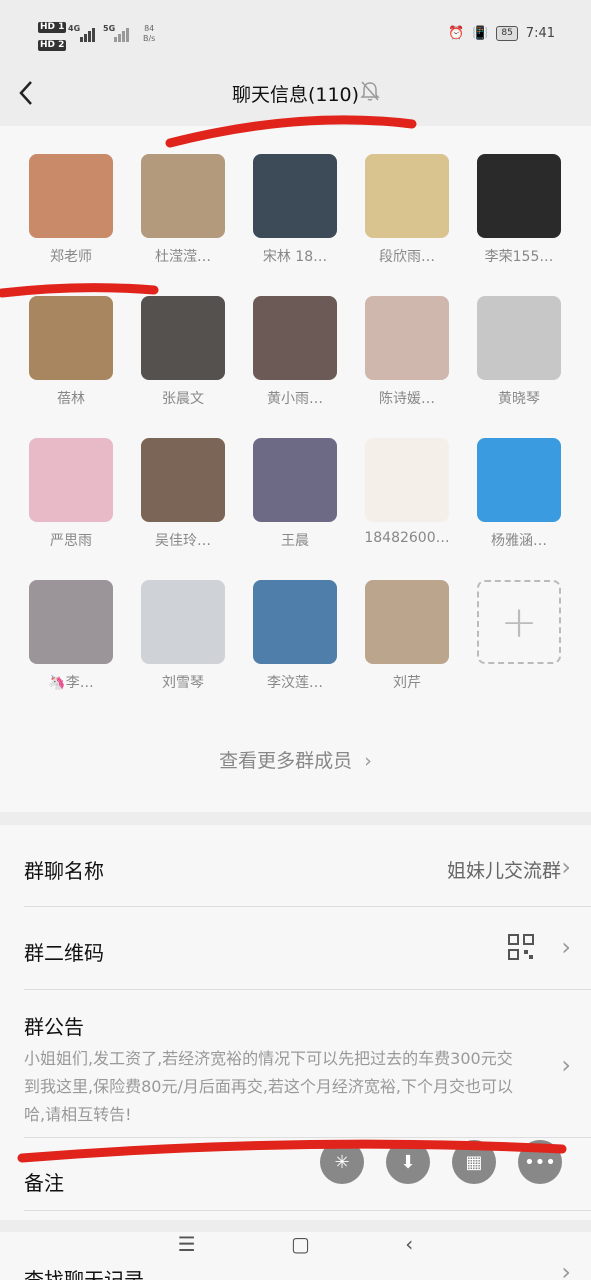 This screenshot has height=1280, width=591. What do you see at coordinates (71, 399) in the screenshot?
I see `member-name: 蓓林` at bounding box center [71, 399].